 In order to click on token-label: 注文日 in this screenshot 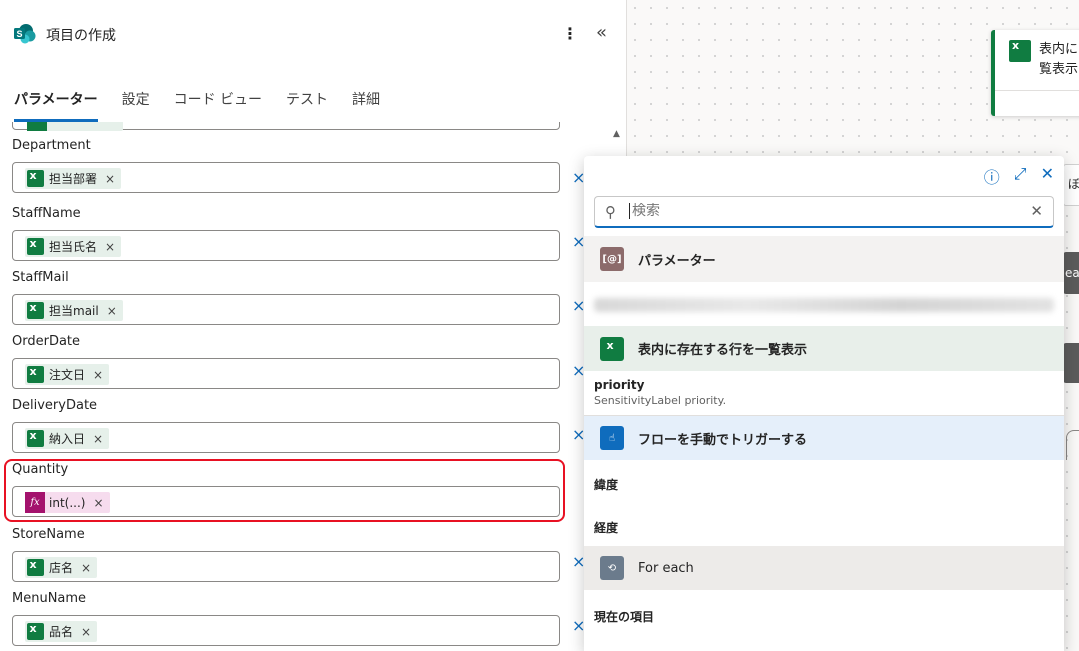, I will do `click(67, 375)`.